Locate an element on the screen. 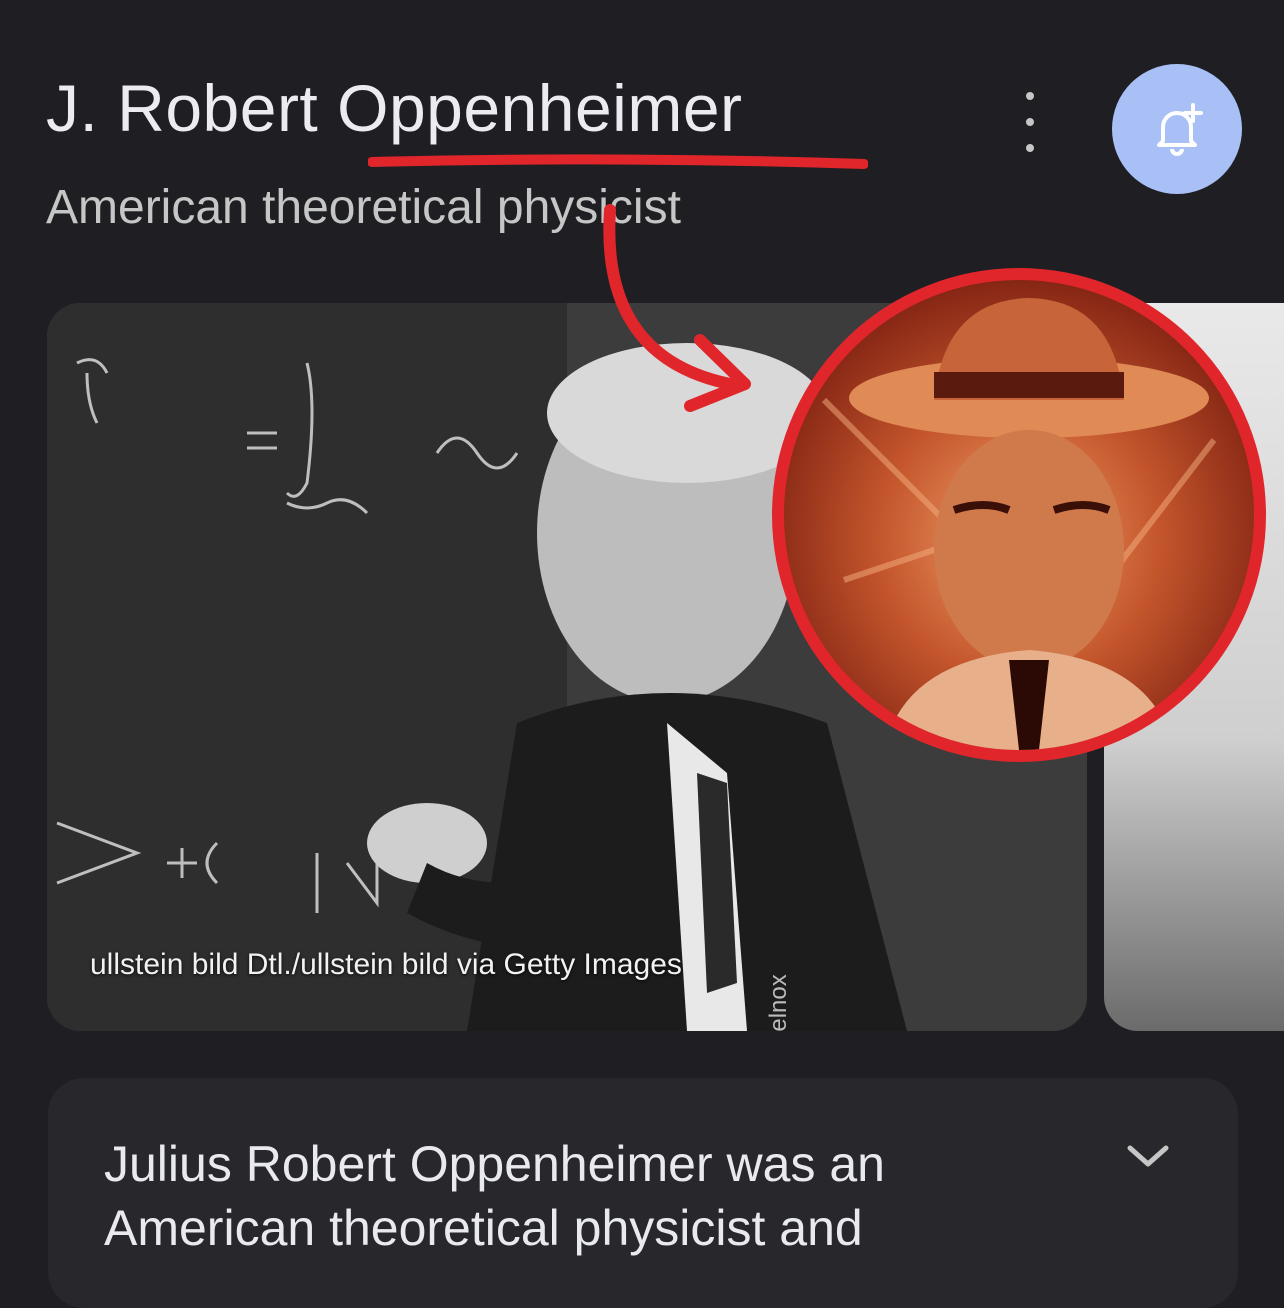 The width and height of the screenshot is (1284, 1308). more-options-icon is located at coordinates (1030, 122).